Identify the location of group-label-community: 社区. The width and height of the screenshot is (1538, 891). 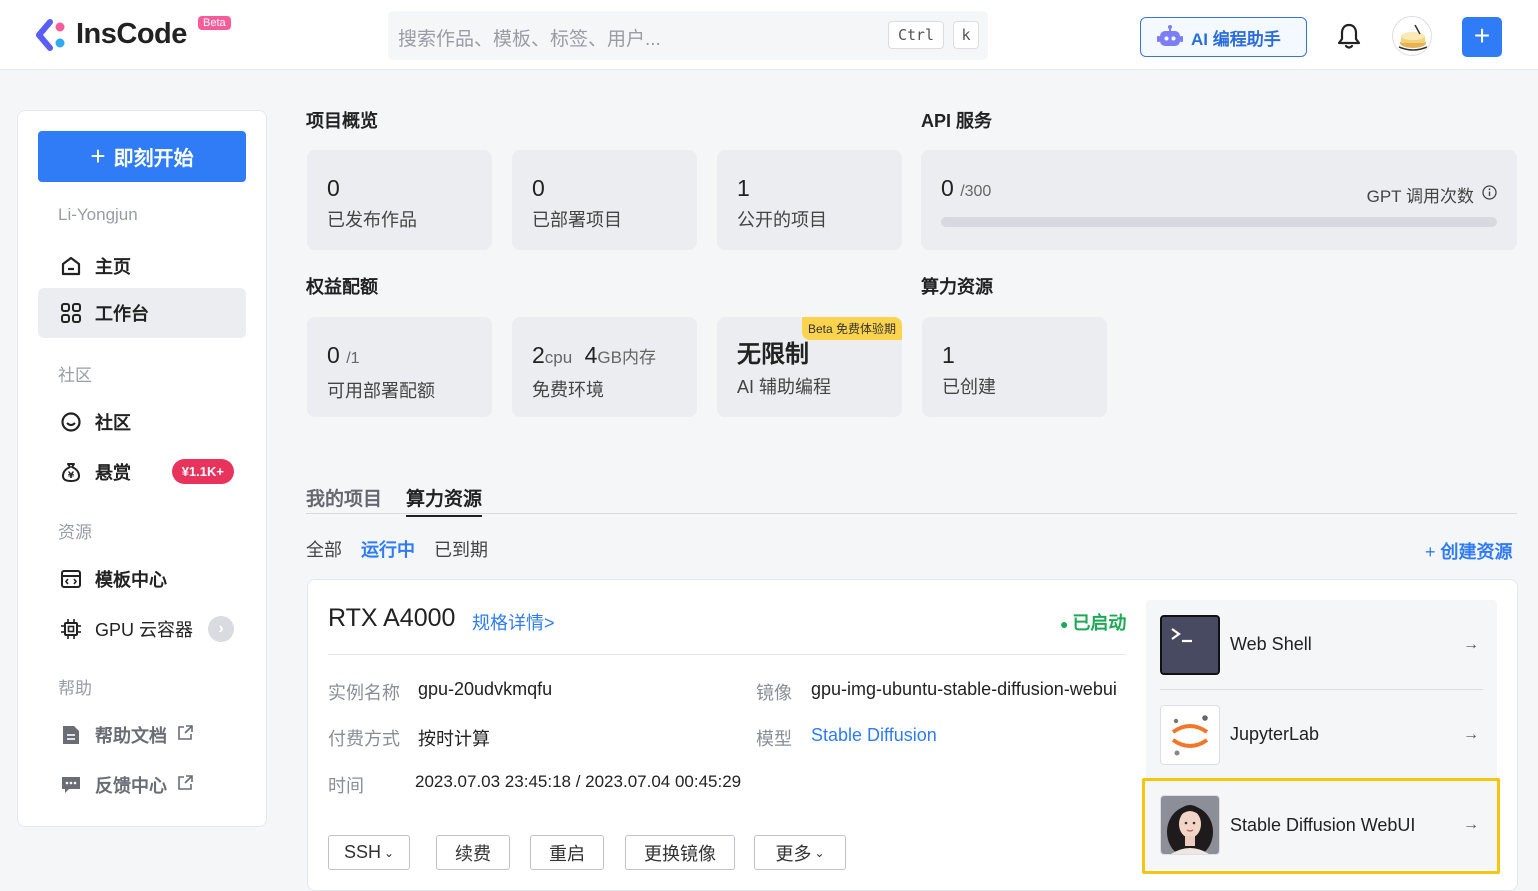
(75, 375).